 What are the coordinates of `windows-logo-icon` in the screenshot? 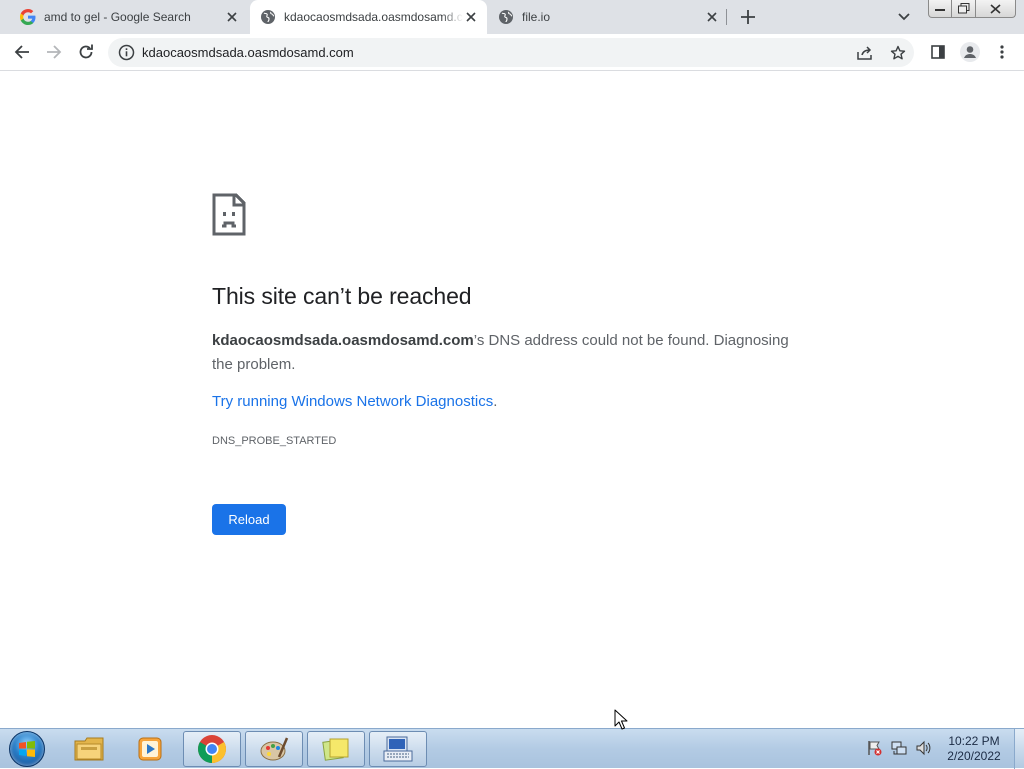 It's located at (27, 749).